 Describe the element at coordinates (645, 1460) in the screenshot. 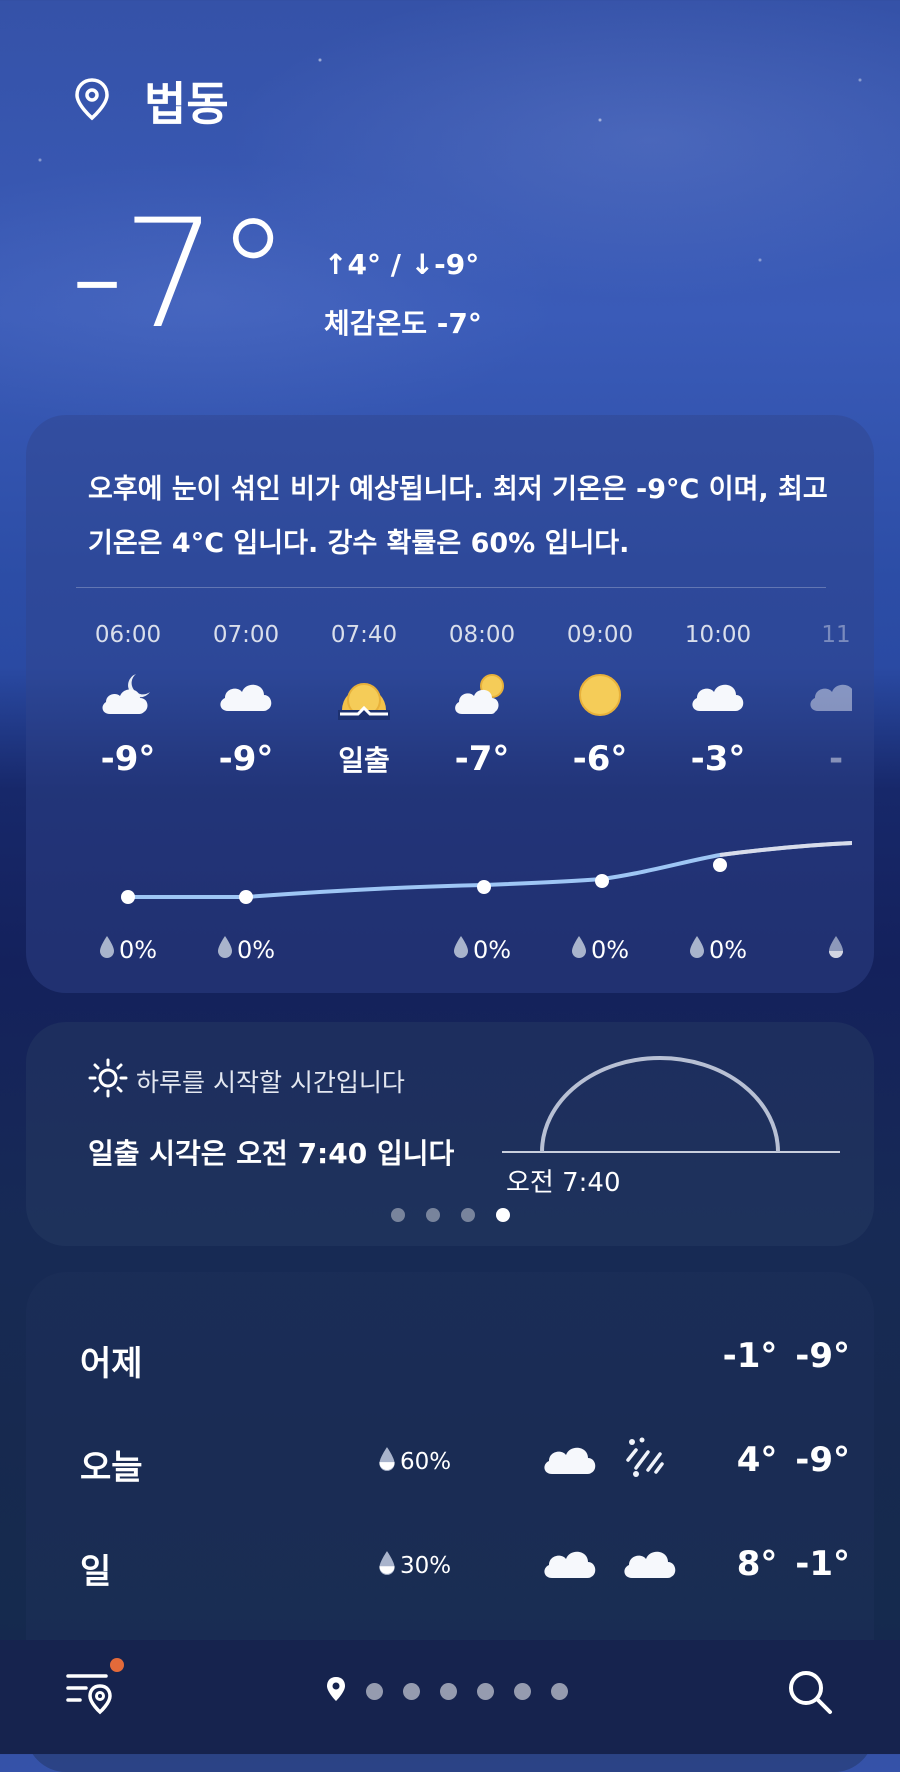

I see `snow-rain-icon` at that location.